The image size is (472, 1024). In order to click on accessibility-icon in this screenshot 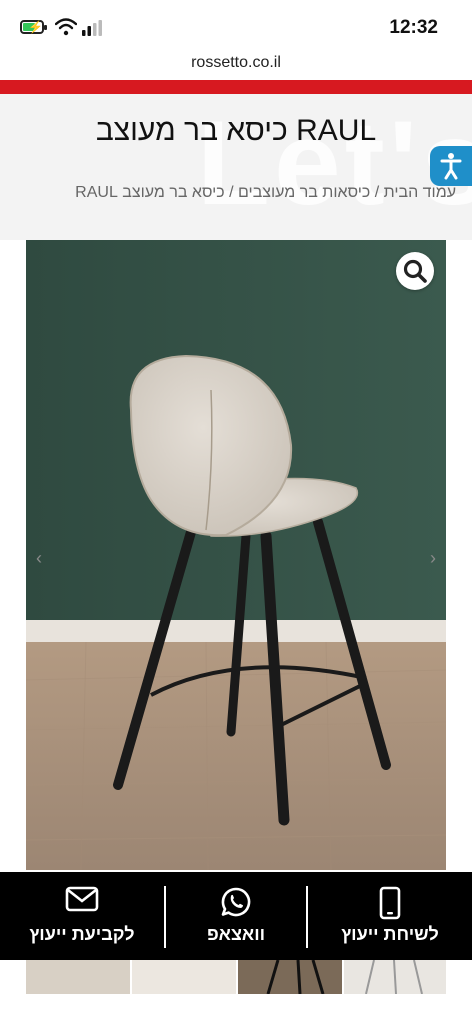, I will do `click(451, 166)`.